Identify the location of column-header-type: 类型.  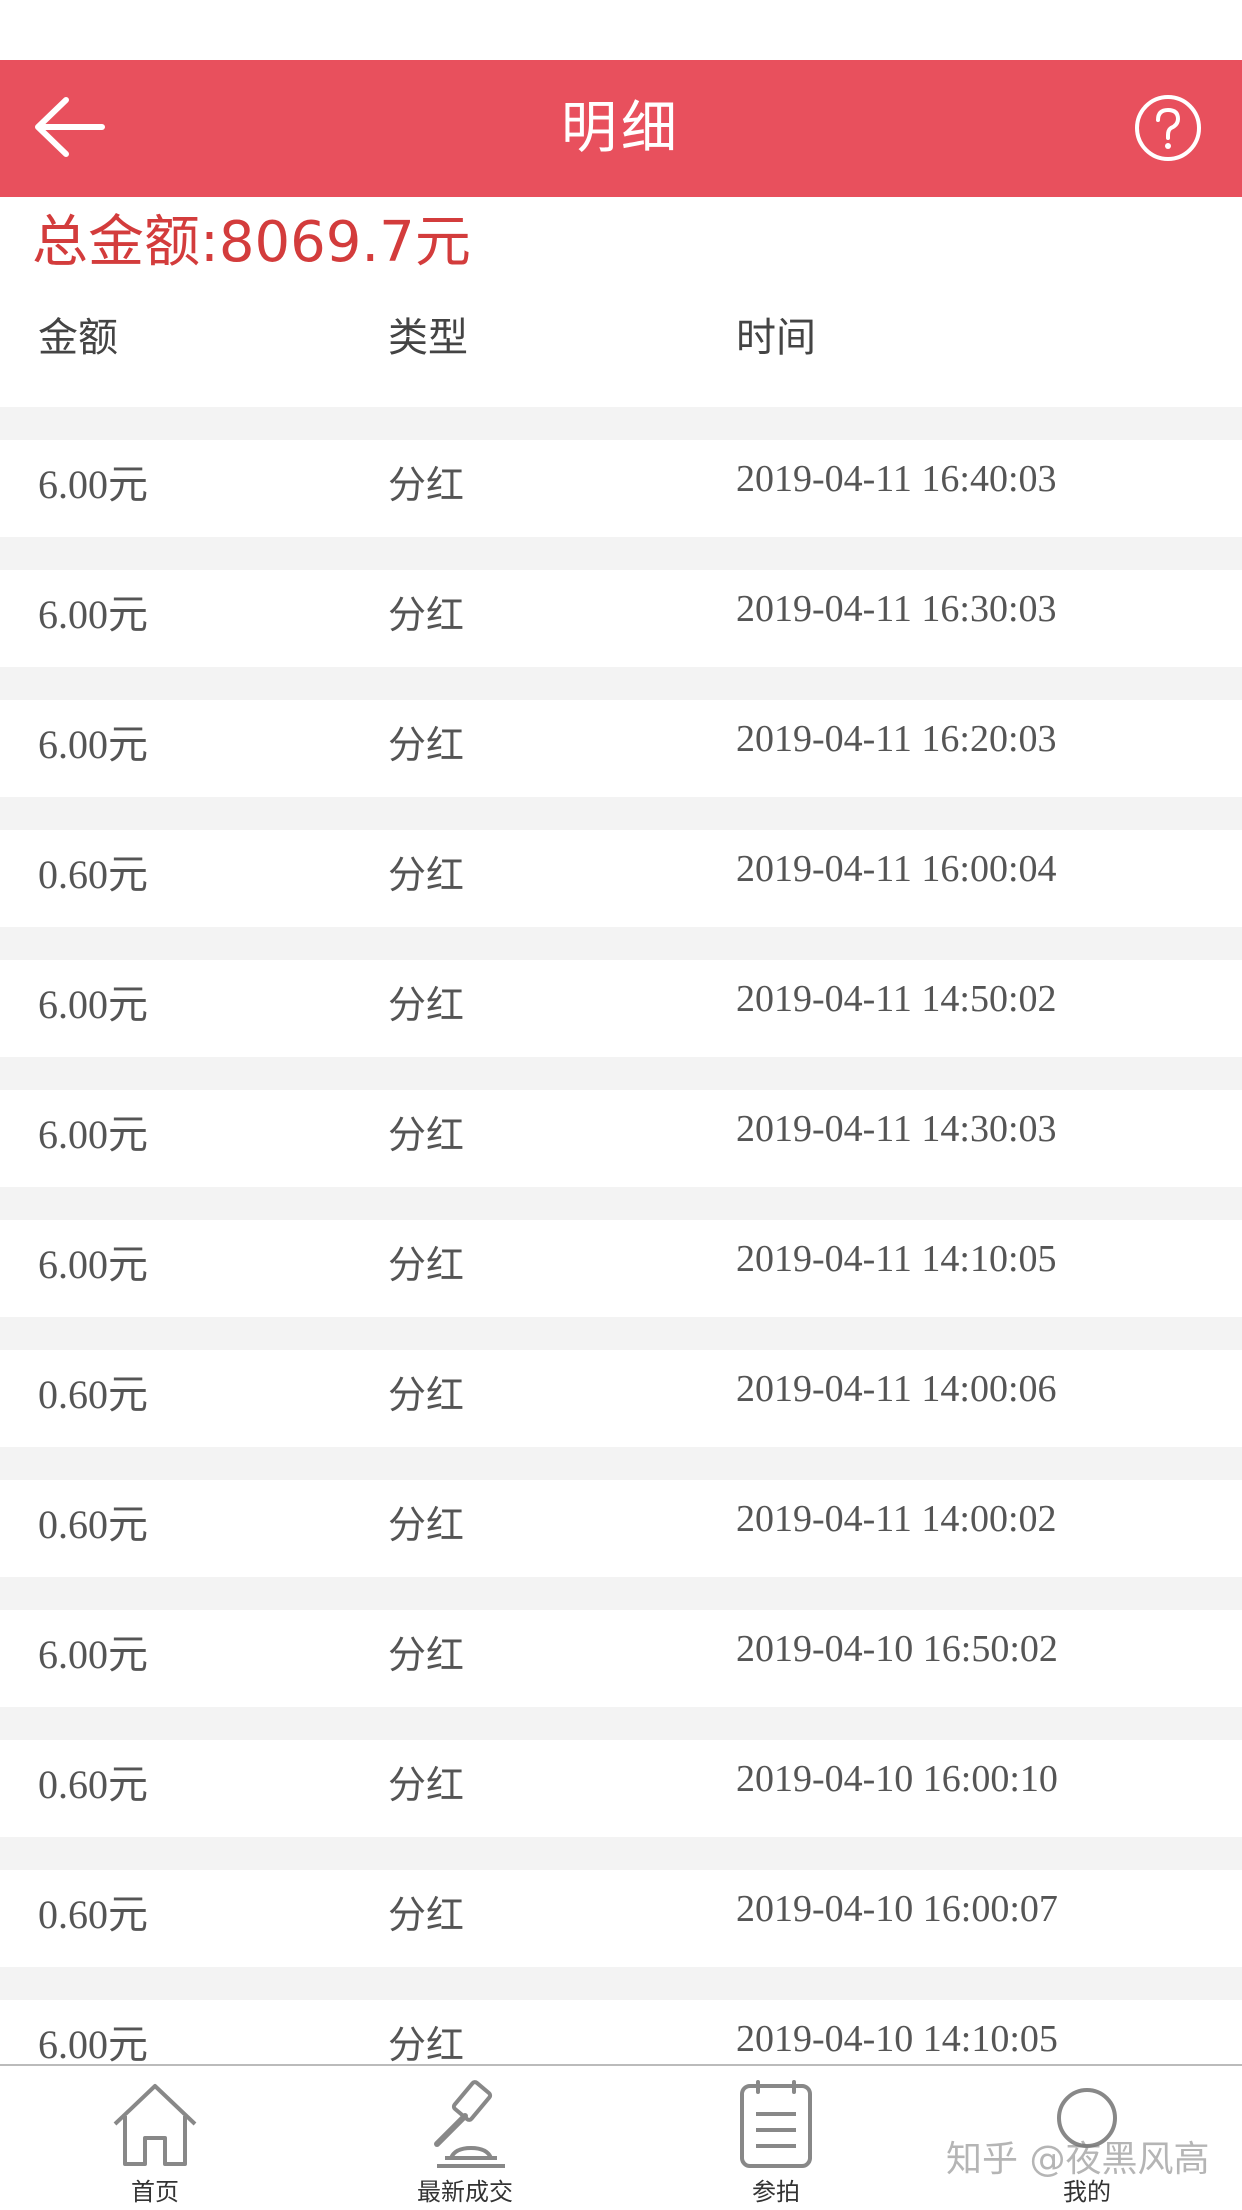
(428, 338).